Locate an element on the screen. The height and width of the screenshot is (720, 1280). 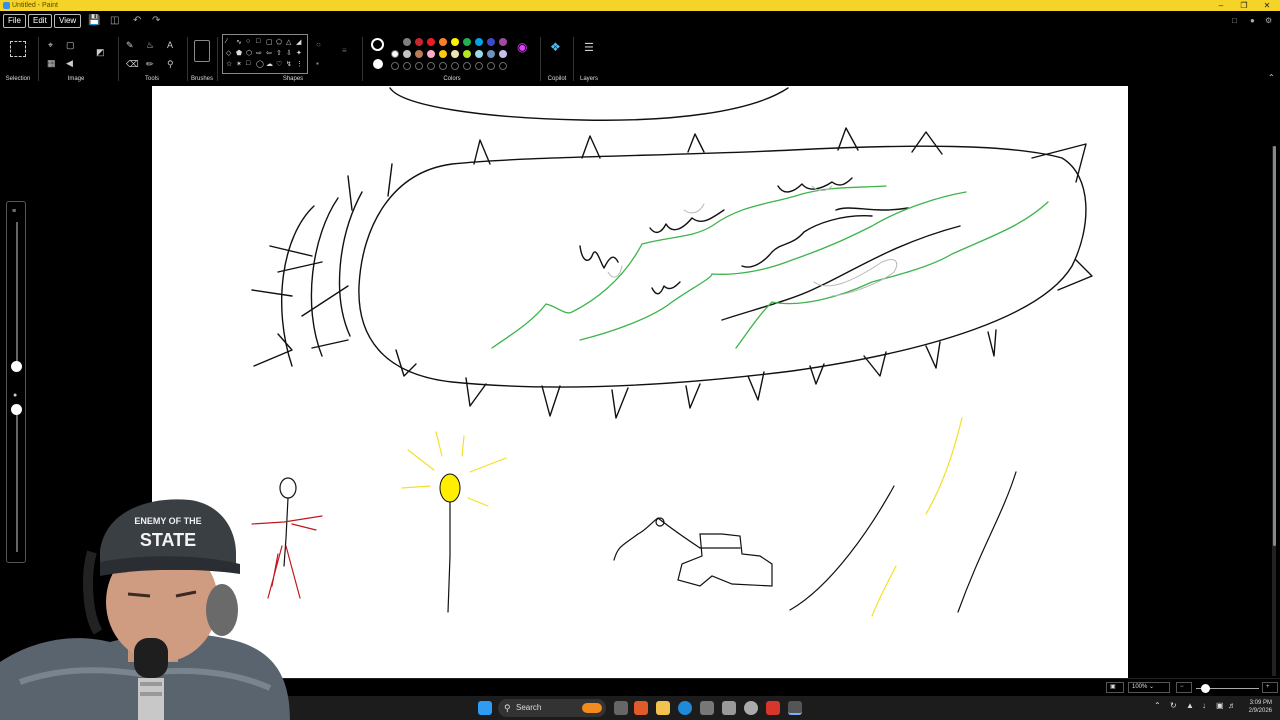
volume-icon: ♬ is located at coordinates (1232, 705).